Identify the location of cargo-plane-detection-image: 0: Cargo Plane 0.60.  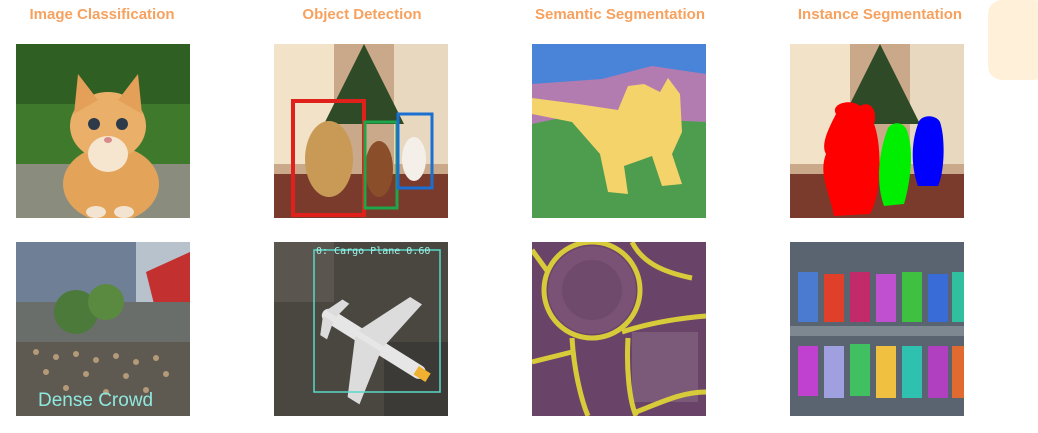
(361, 329).